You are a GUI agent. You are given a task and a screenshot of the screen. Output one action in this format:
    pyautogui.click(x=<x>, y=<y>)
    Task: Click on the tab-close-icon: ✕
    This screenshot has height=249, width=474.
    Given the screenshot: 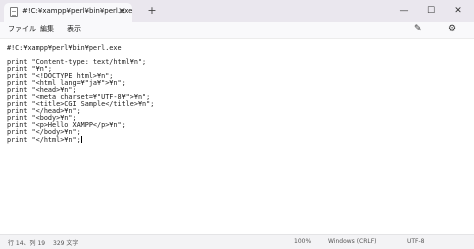 What is the action you would take?
    pyautogui.click(x=122, y=12)
    